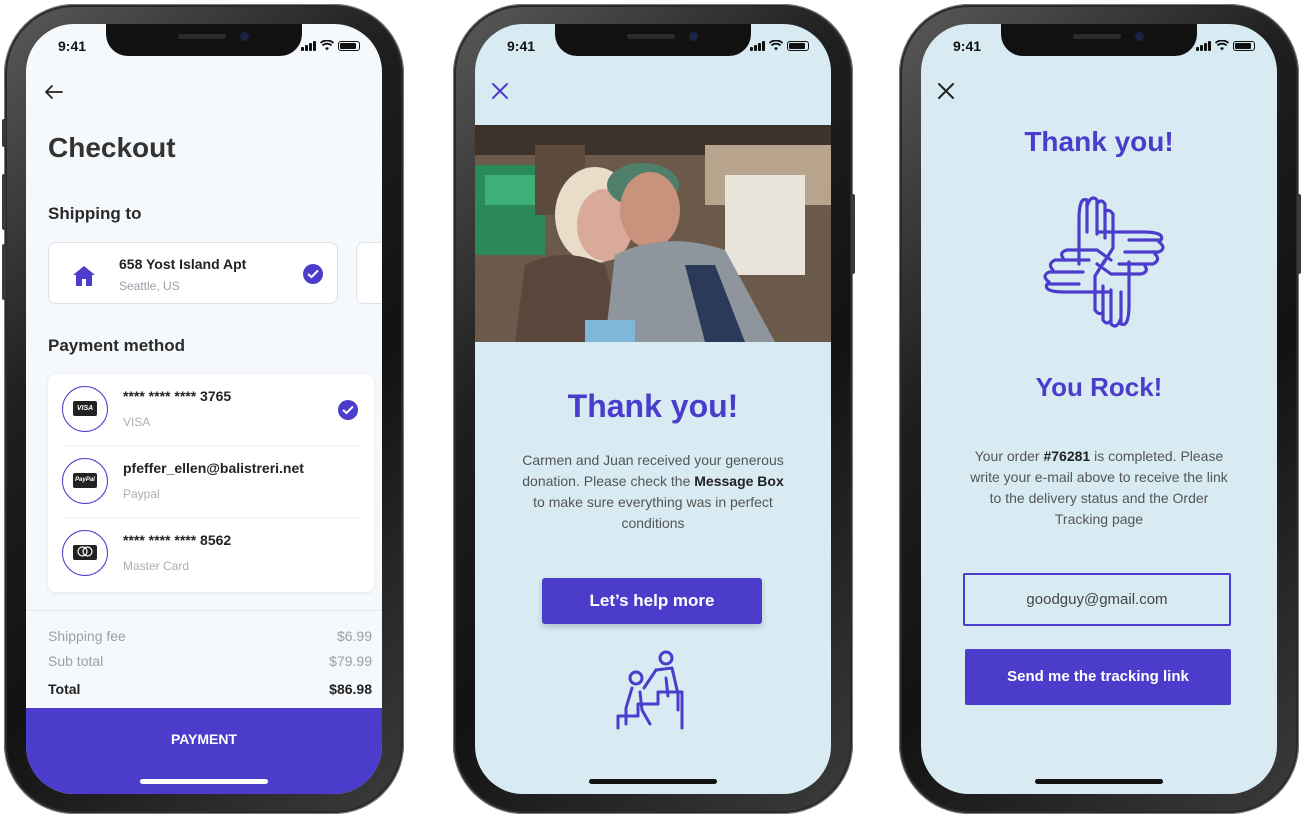 Image resolution: width=1306 pixels, height=818 pixels. I want to click on help-more-button: Let’s help more, so click(652, 601).